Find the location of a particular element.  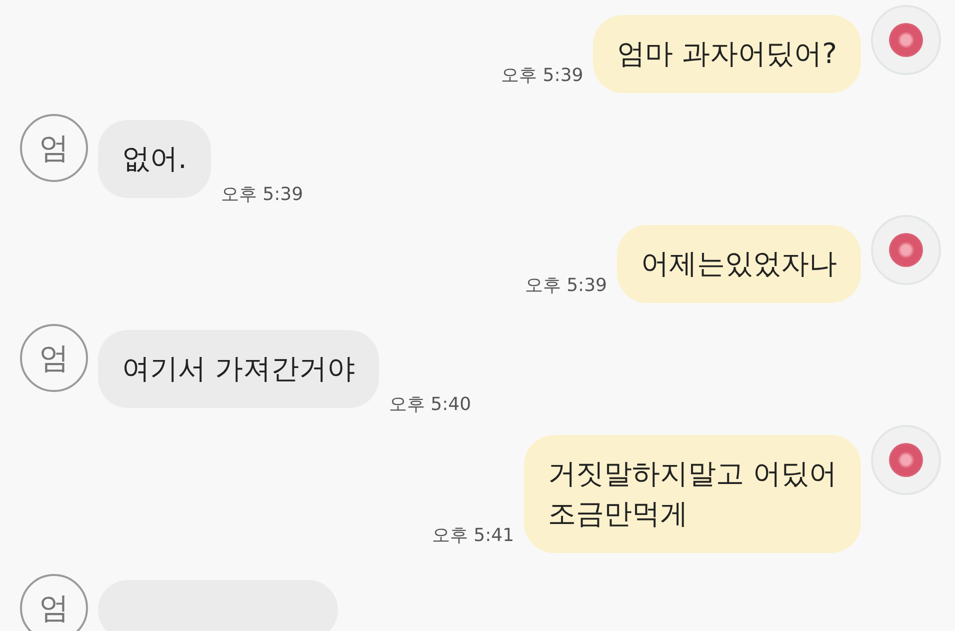

message-text: 엄마 과자어딨어? is located at coordinates (727, 54).